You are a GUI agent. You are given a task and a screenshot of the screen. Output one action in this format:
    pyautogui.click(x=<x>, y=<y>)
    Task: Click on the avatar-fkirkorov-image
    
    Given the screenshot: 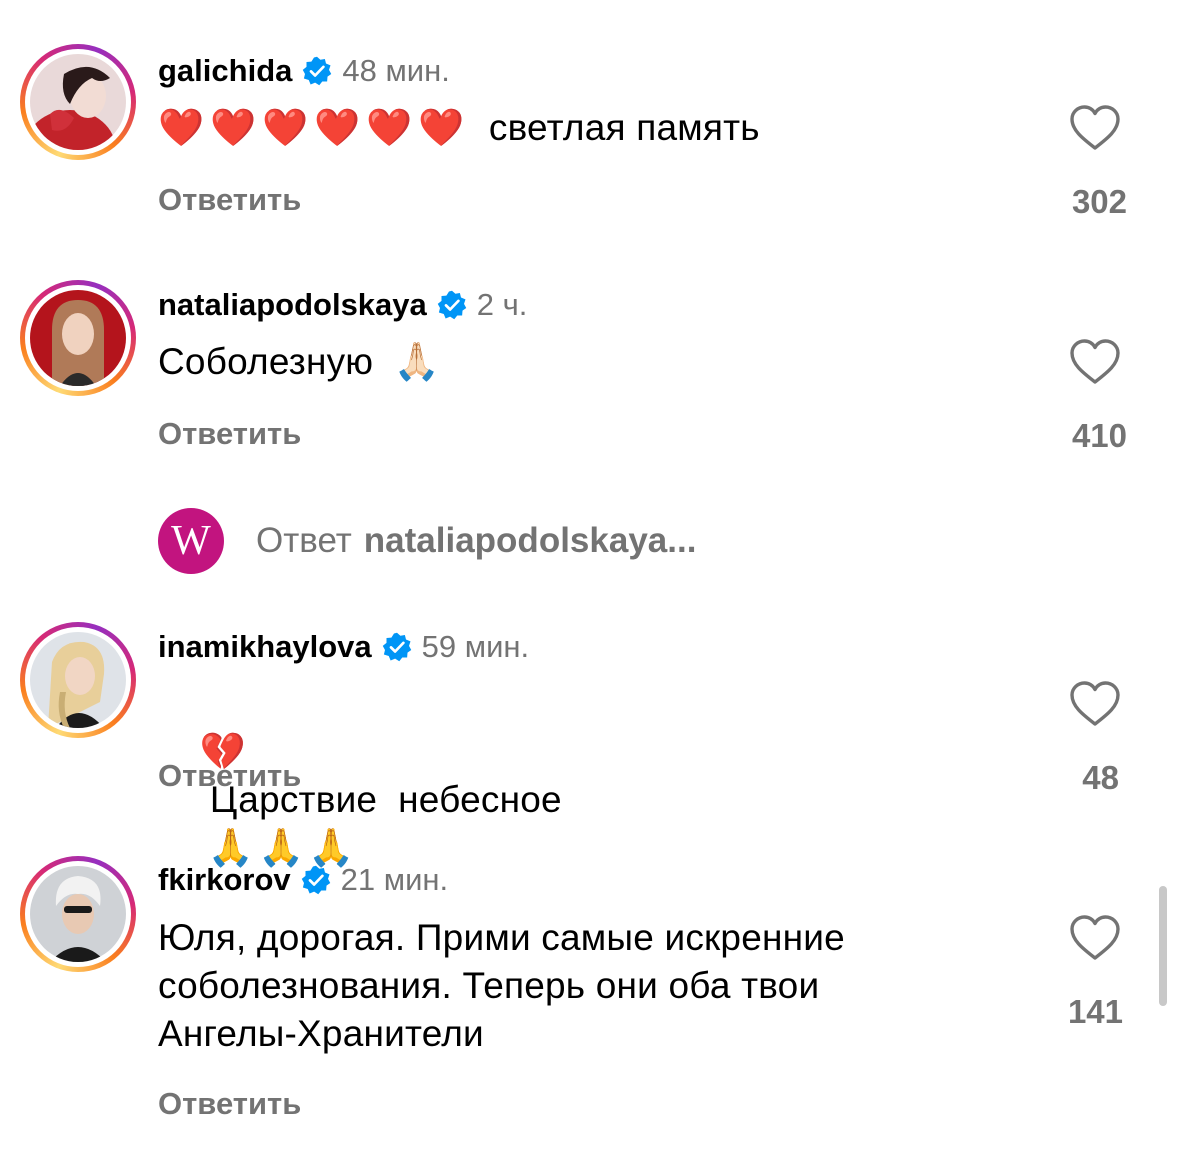 What is the action you would take?
    pyautogui.click(x=78, y=914)
    